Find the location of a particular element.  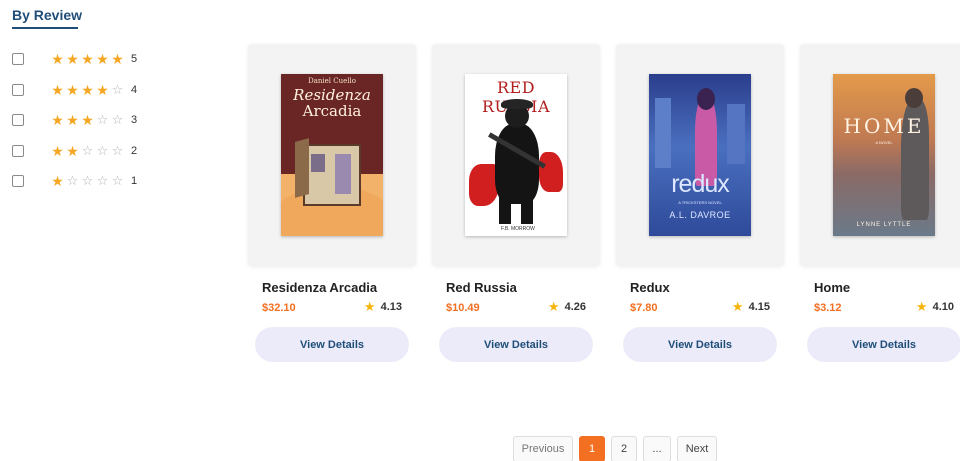

rating-filter-row: ★ ★ ★ ★ ★ 5 is located at coordinates (112, 59).